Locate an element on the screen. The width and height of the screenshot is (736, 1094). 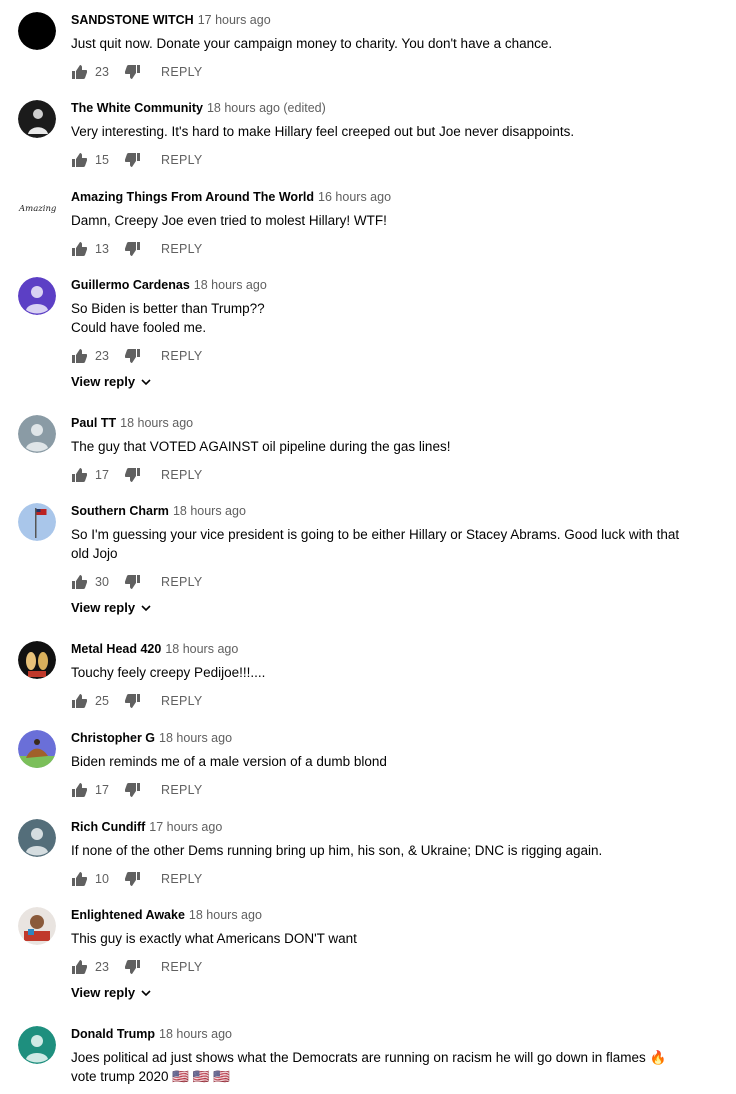
comment-actions: 10 REPLY is located at coordinates (383, 879).